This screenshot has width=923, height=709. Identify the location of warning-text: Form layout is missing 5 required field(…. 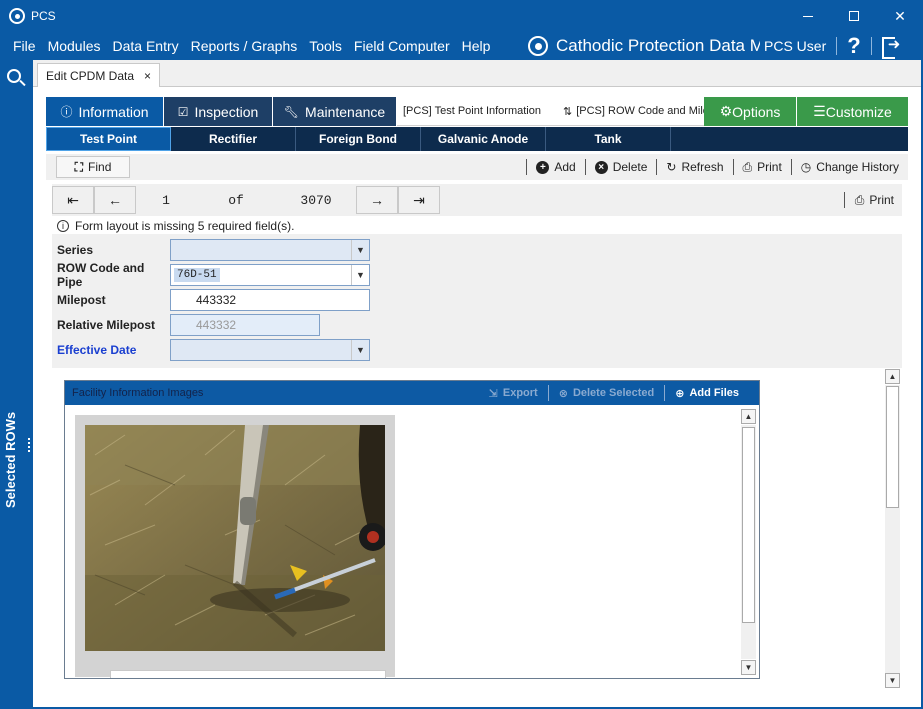
(185, 225).